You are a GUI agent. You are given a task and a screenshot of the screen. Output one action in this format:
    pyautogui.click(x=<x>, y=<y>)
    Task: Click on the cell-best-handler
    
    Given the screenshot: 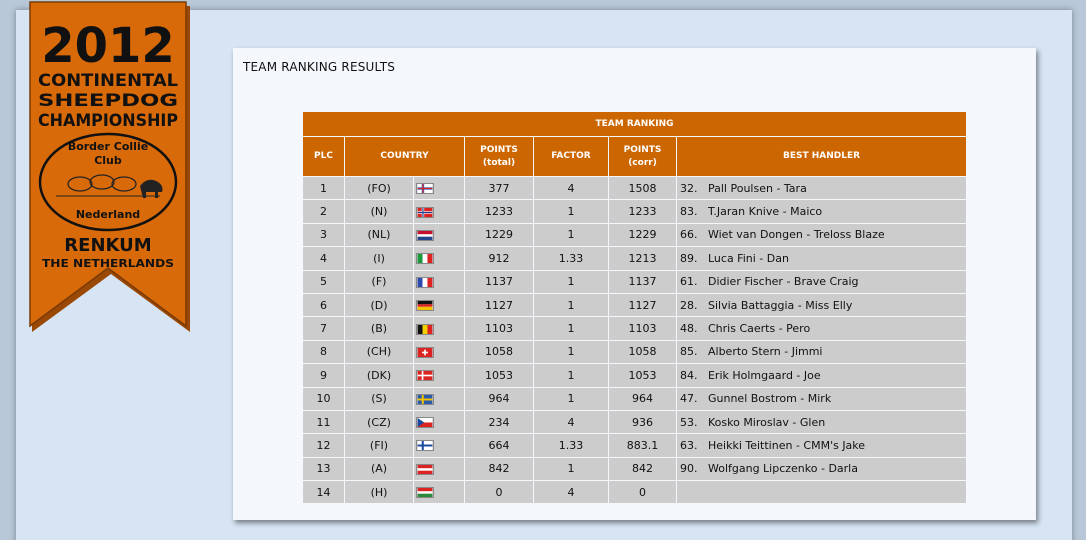 What is the action you would take?
    pyautogui.click(x=821, y=492)
    